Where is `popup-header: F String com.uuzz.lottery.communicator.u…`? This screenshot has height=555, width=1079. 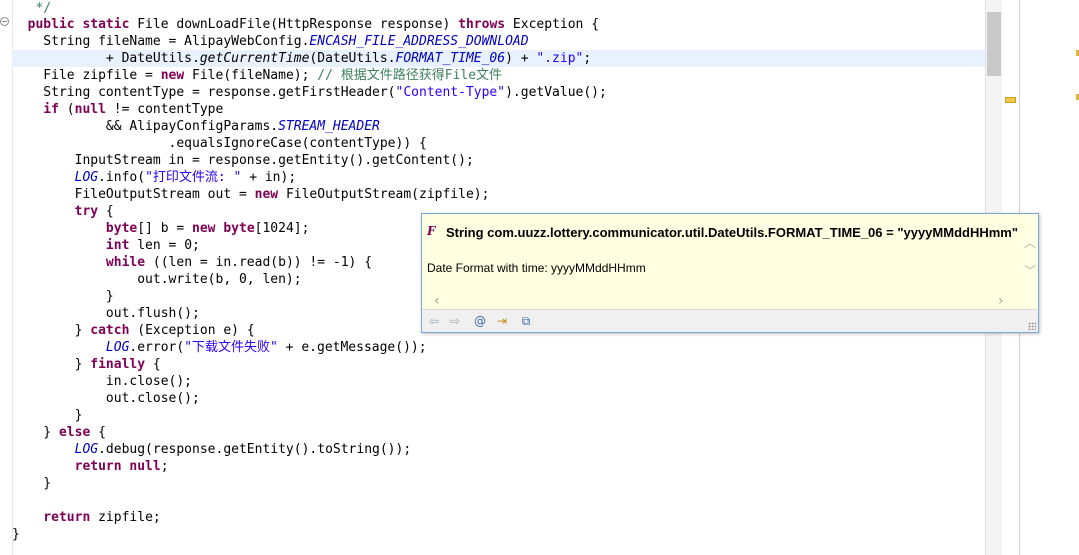
popup-header: F String com.uuzz.lottery.communicator.u… is located at coordinates (730, 233).